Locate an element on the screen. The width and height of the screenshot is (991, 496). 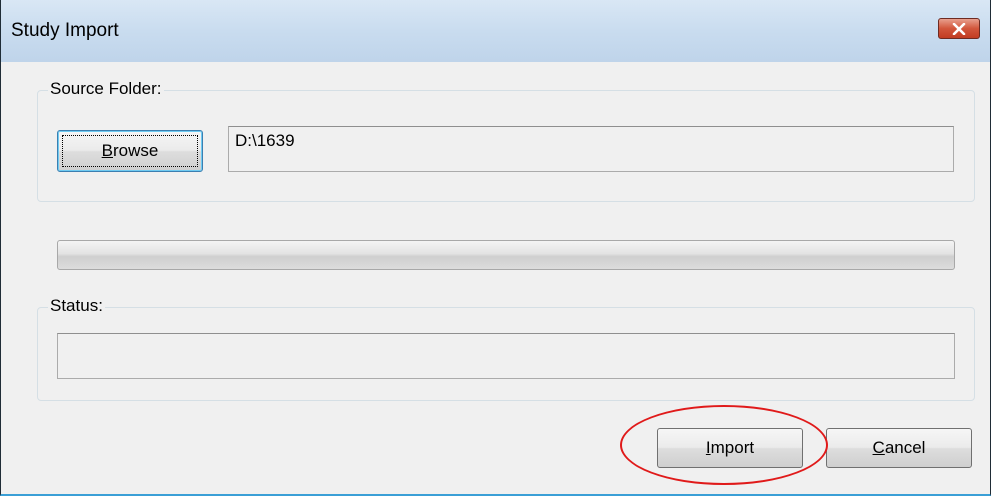
title-bar: Study Import is located at coordinates (495, 31).